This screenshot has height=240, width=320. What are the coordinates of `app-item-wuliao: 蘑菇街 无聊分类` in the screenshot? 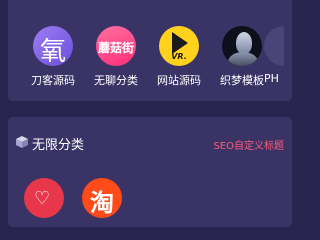 It's located at (116, 57).